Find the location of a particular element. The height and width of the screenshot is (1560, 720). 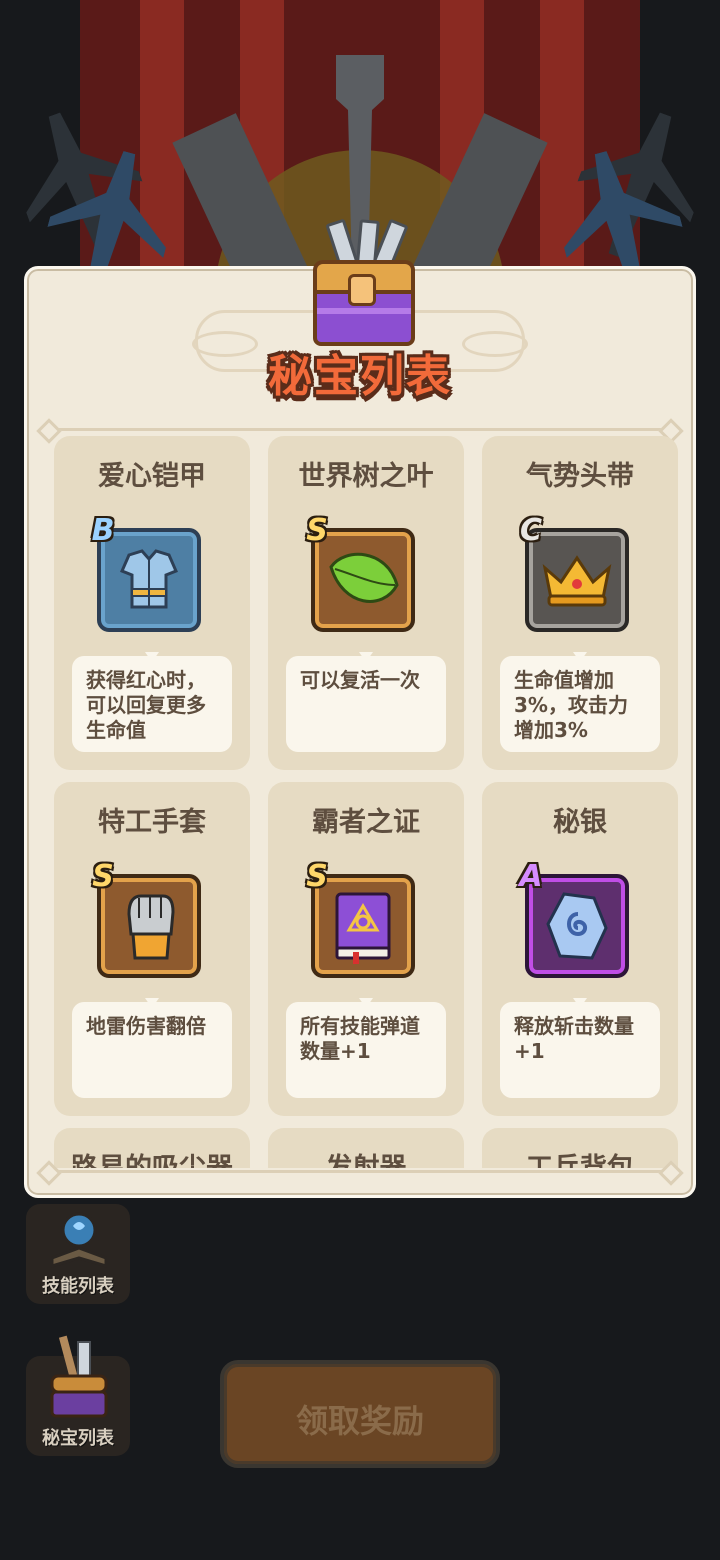

rank-badge: B is located at coordinates (103, 530).